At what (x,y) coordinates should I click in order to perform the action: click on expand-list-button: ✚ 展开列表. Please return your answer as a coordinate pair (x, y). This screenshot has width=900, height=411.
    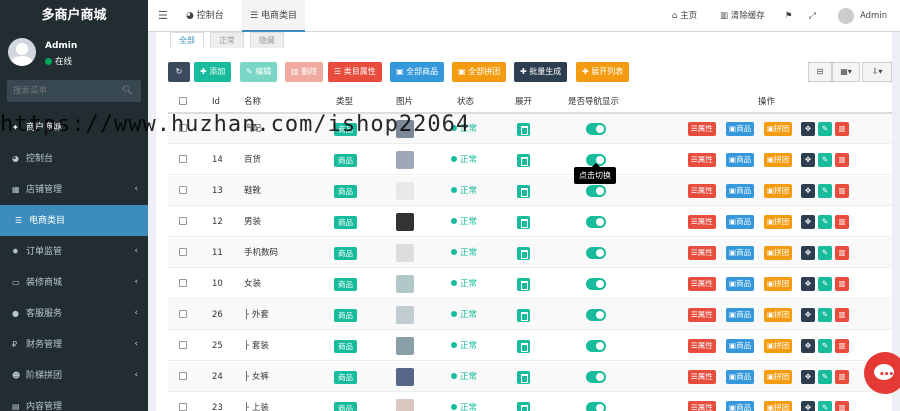
    Looking at the image, I should click on (603, 72).